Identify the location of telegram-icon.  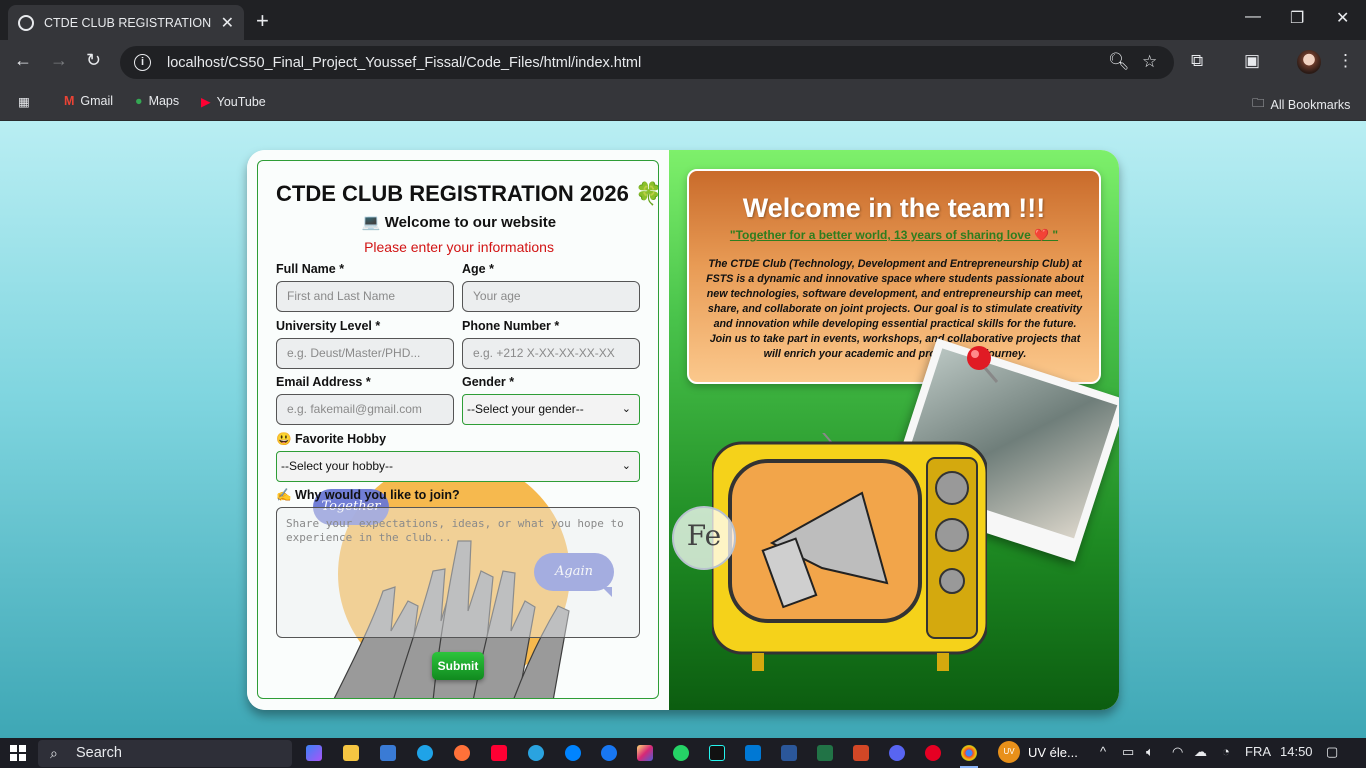
(536, 753).